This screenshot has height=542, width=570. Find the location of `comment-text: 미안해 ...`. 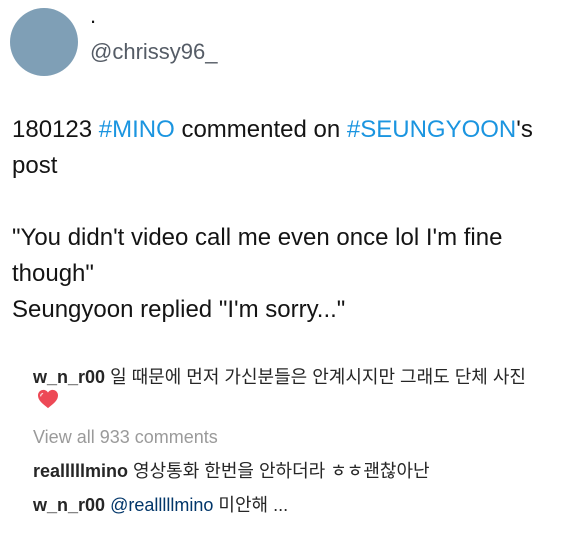

comment-text: 미안해 ... is located at coordinates (253, 505).